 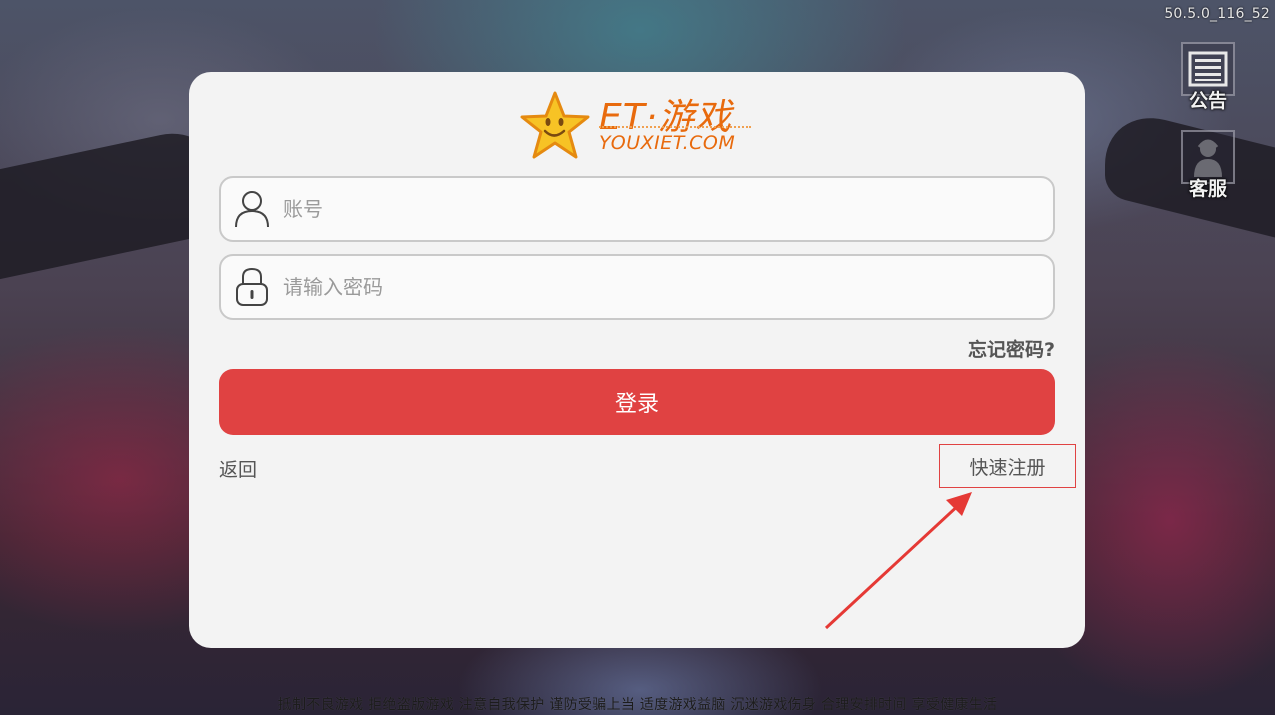 I want to click on star-smiley-icon, so click(x=555, y=125).